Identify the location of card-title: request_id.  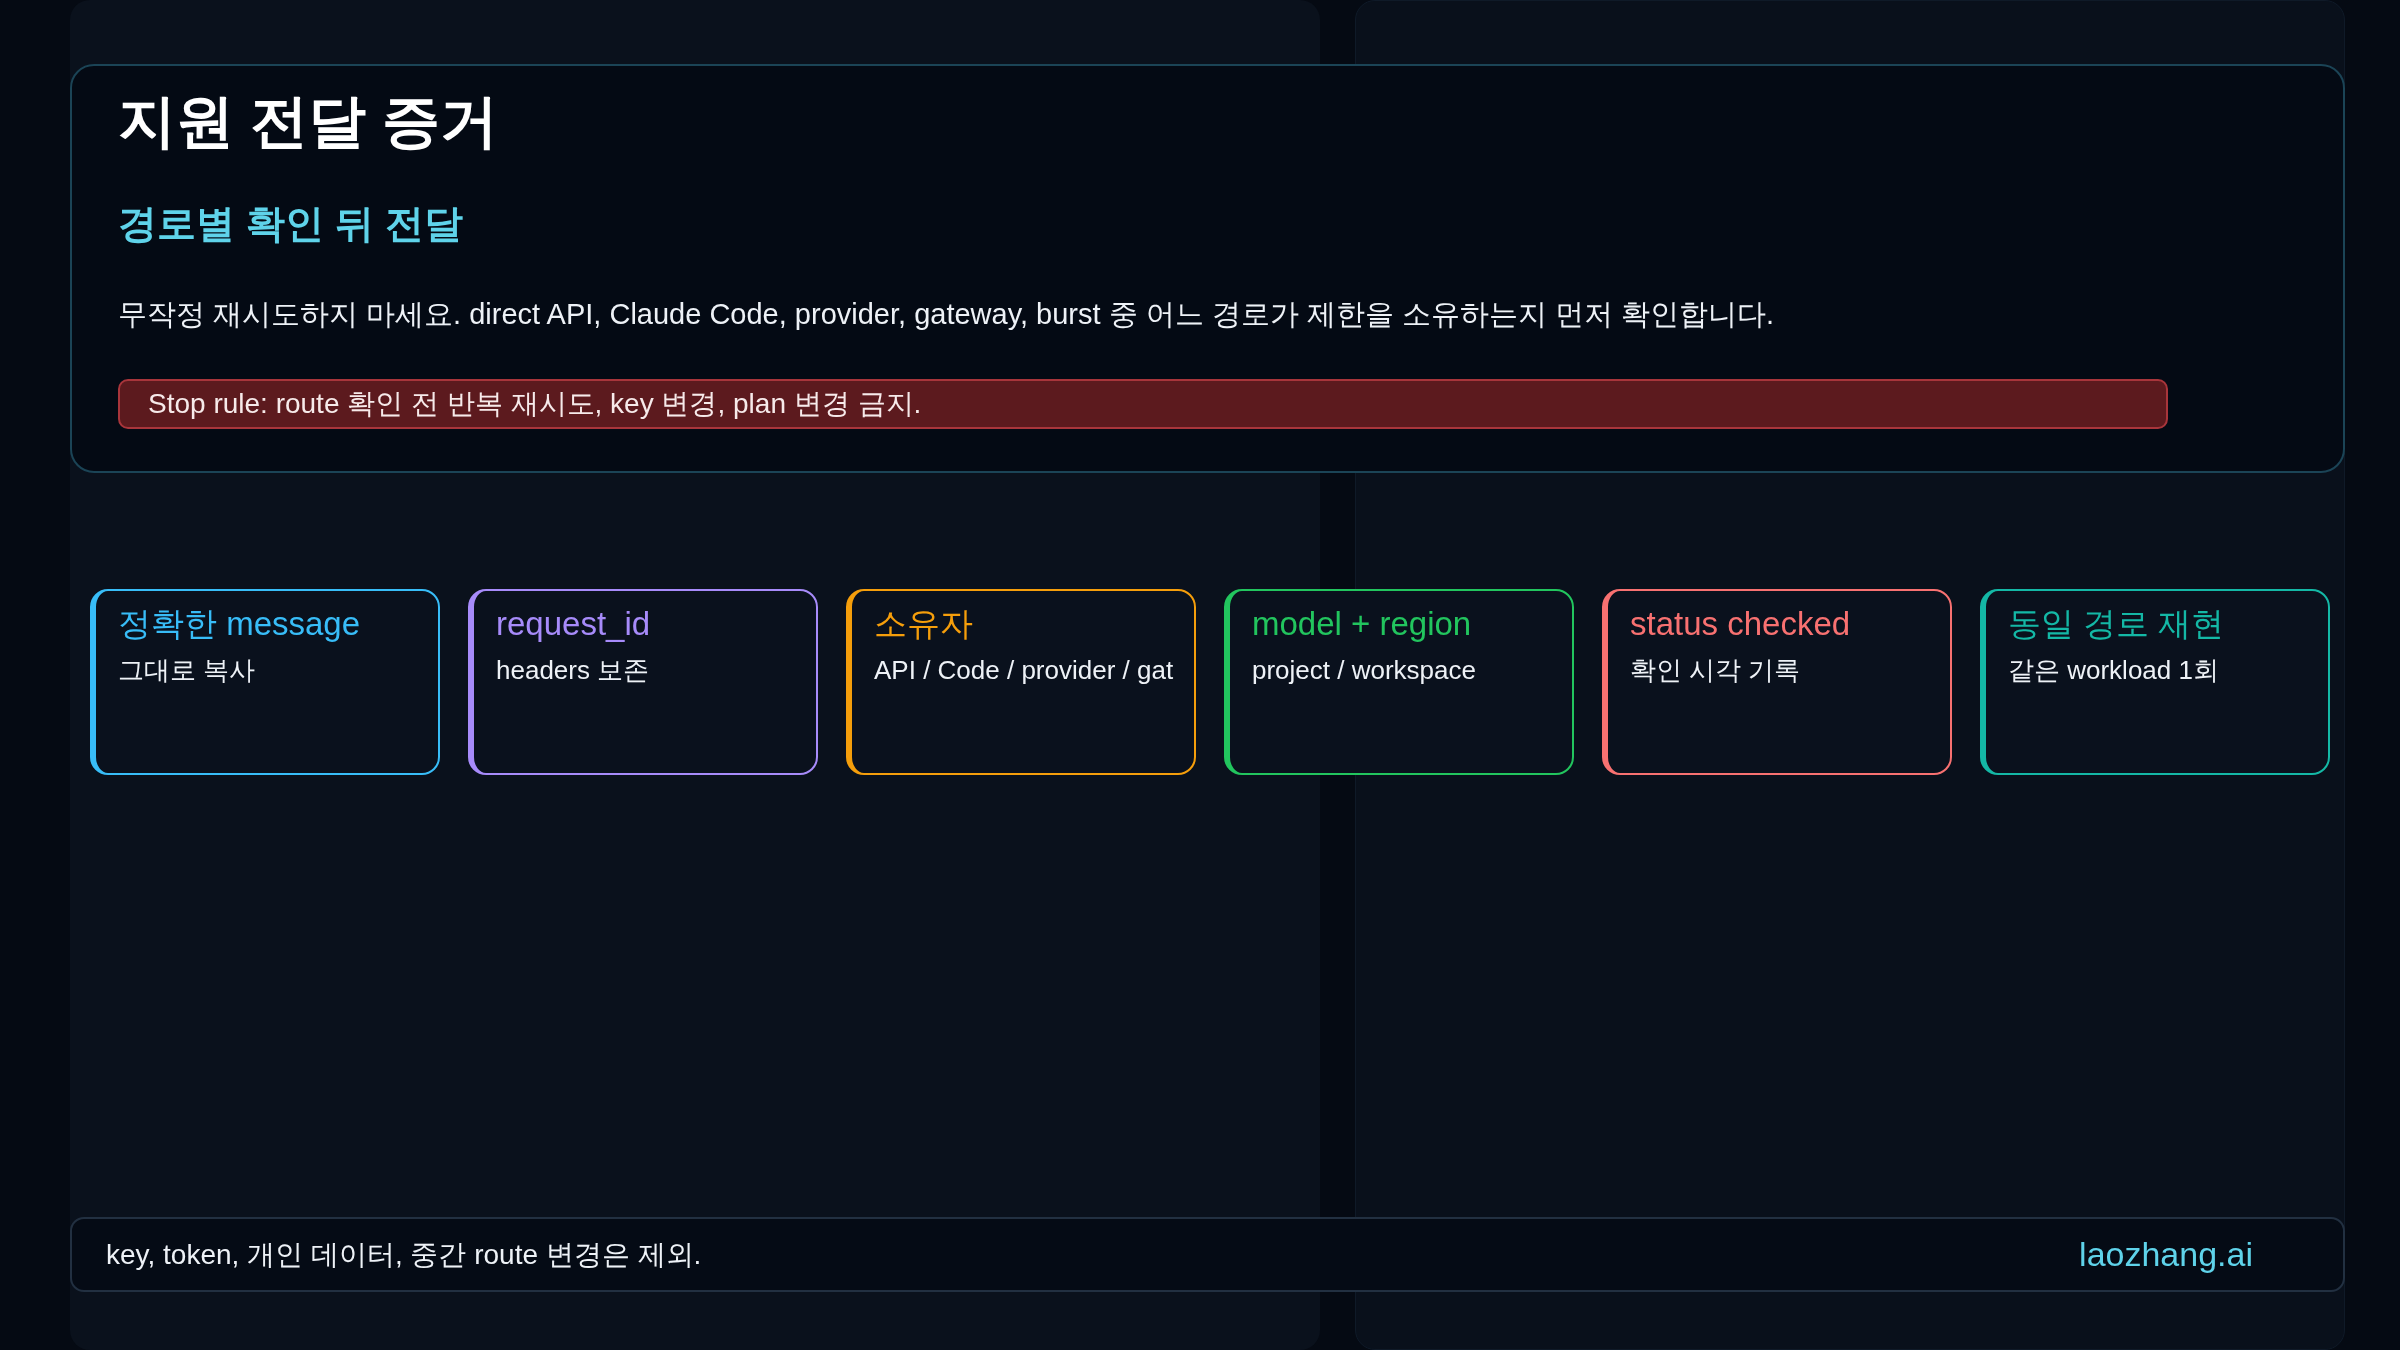
(573, 624).